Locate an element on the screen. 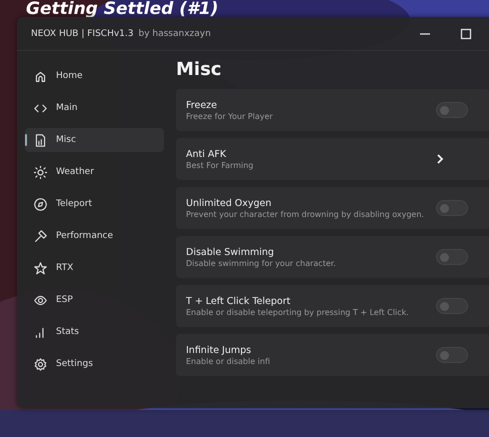 This screenshot has height=437, width=489. option-description: Freeze for Your Player is located at coordinates (230, 116).